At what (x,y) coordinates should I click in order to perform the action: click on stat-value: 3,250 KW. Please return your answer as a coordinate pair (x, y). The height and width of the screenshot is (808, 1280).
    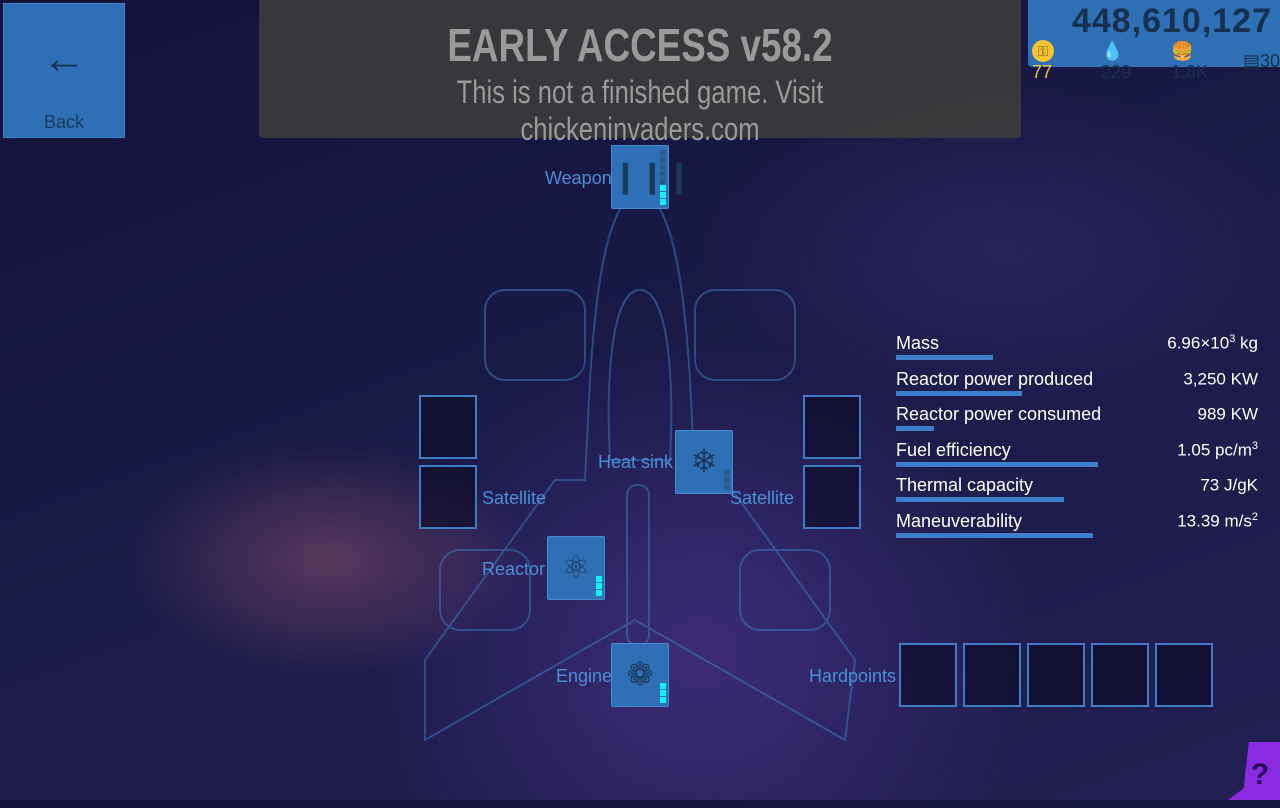
    Looking at the image, I should click on (1220, 379).